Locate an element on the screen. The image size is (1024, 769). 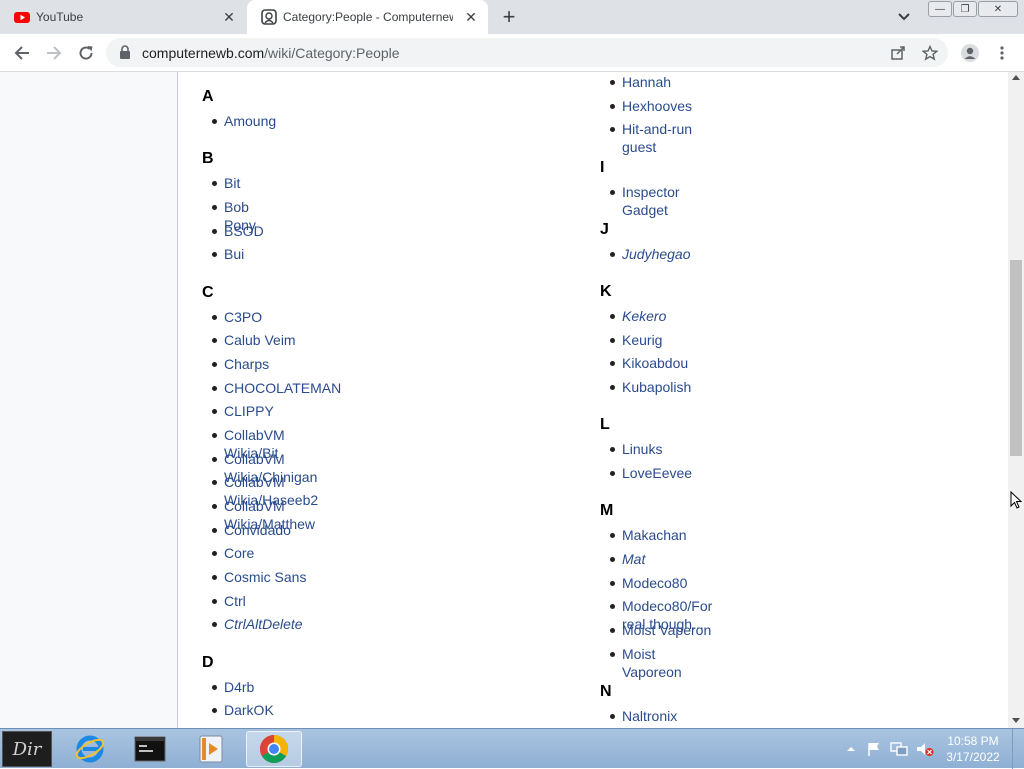
category-member-link: Calub Veim is located at coordinates (260, 340).